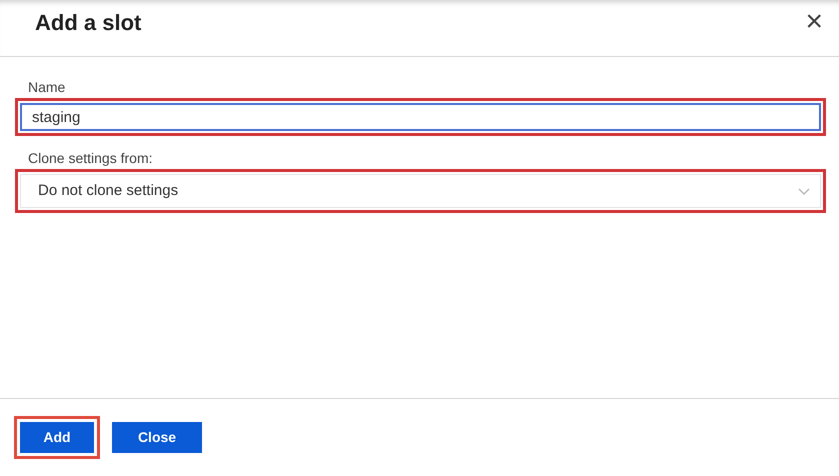  Describe the element at coordinates (88, 22) in the screenshot. I see `dialog-title: Add a slot` at that location.